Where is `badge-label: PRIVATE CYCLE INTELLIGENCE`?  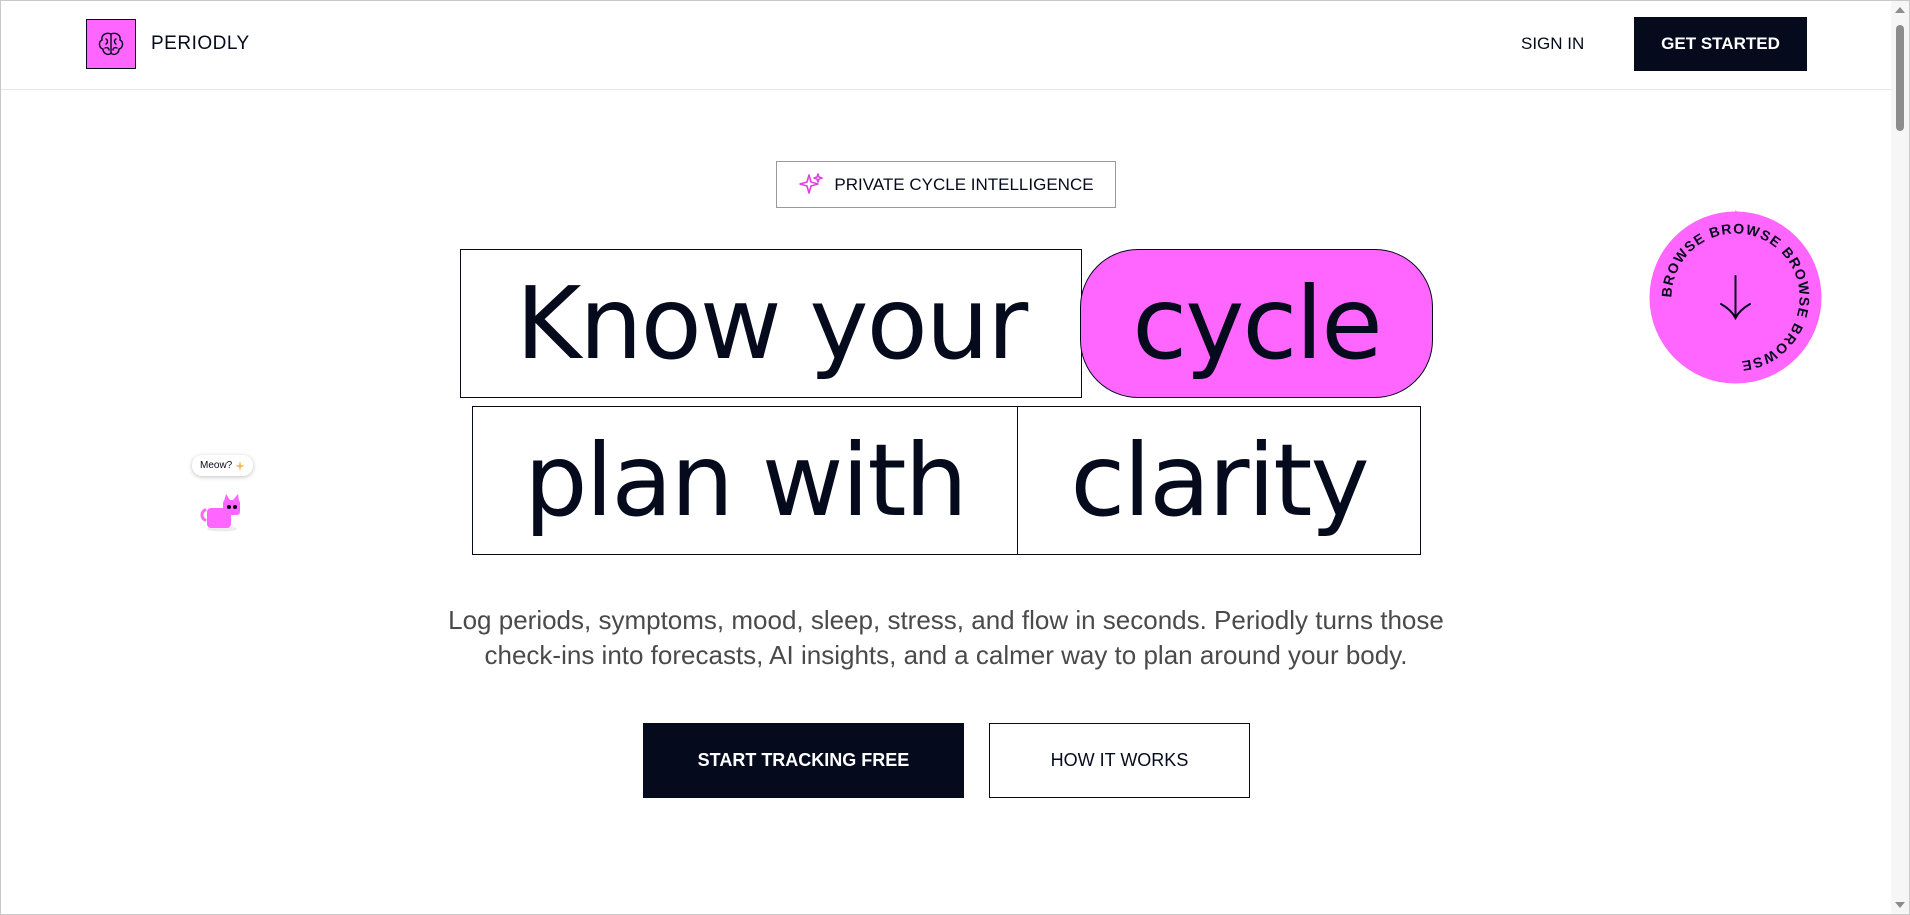
badge-label: PRIVATE CYCLE INTELLIGENCE is located at coordinates (964, 184).